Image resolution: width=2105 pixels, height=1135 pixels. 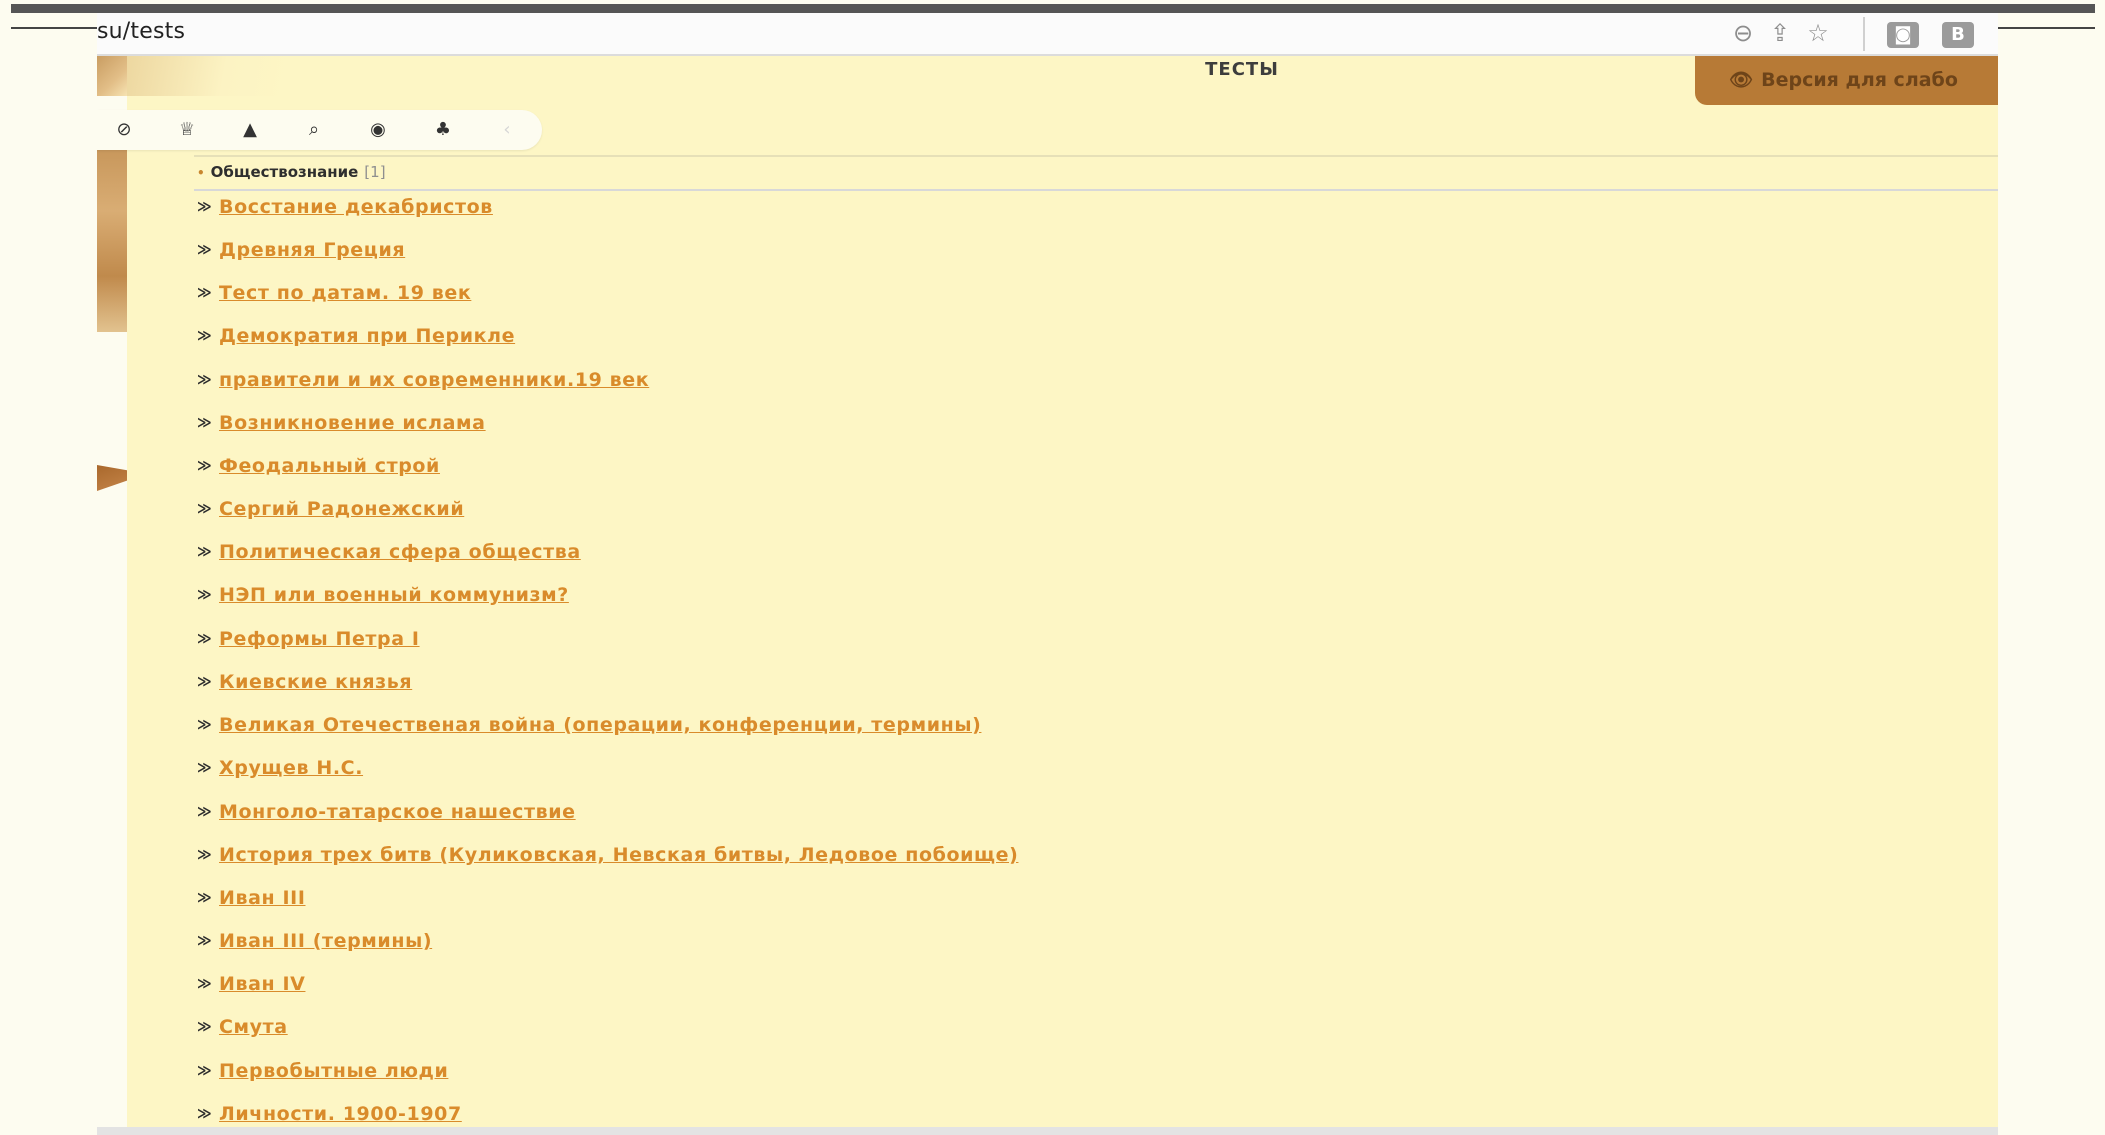 I want to click on test-link: Демократия при Перикле, so click(x=367, y=336).